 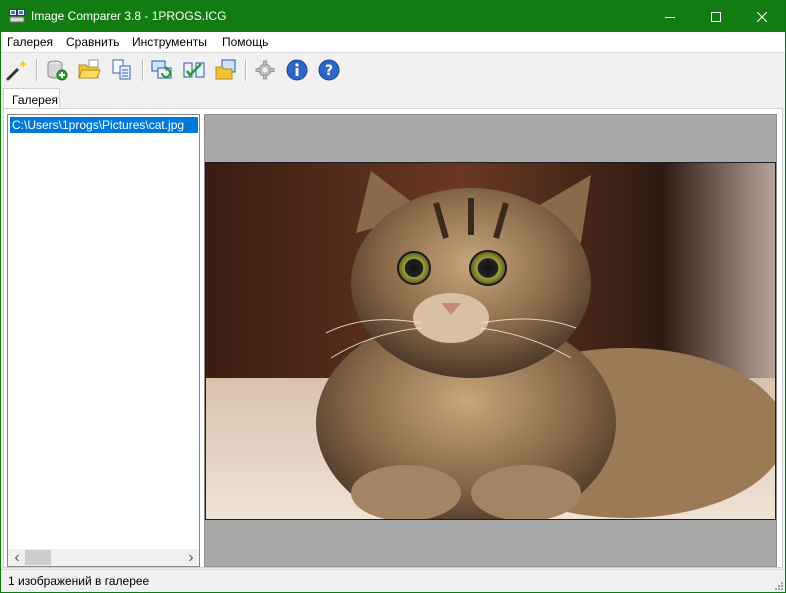 I want to click on minimize-button, so click(x=670, y=16).